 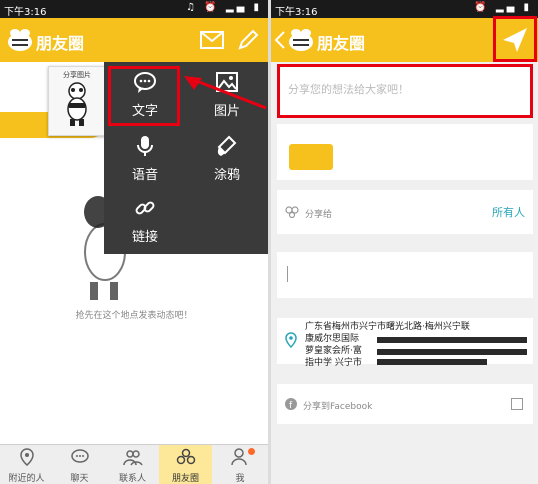 What do you see at coordinates (319, 215) in the screenshot?
I see `audience-label: 分享给` at bounding box center [319, 215].